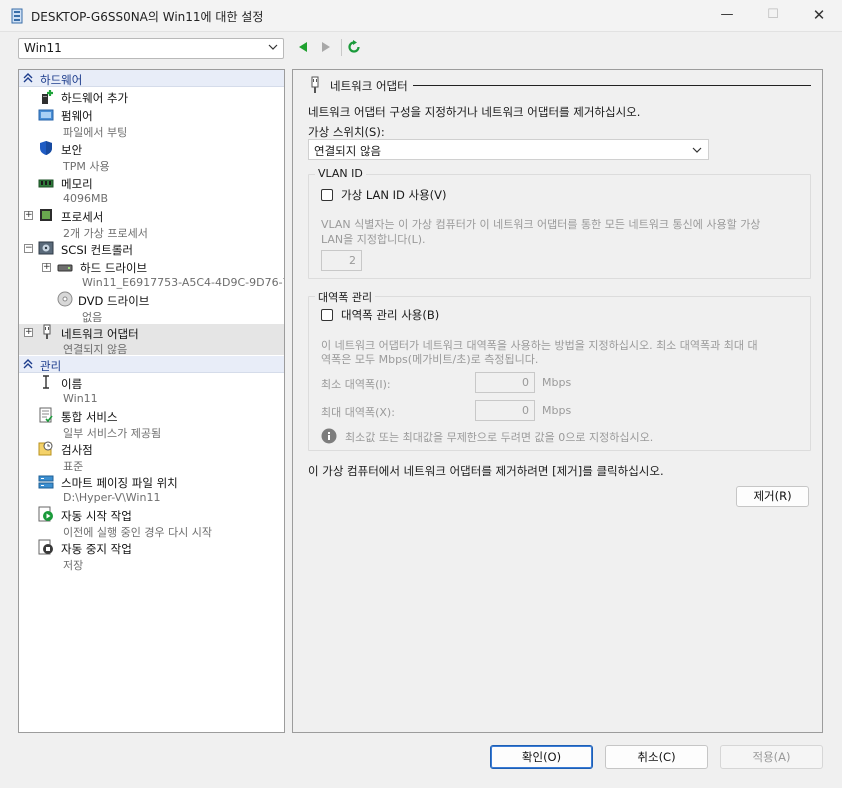  I want to click on sidebar-item-label: 스마트 페이징 파일 위치, so click(119, 483).